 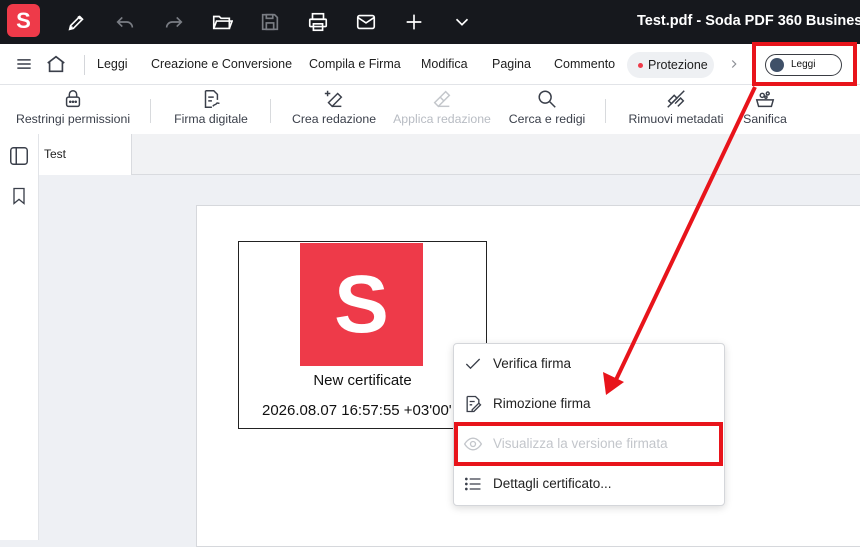 What do you see at coordinates (676, 110) in the screenshot?
I see `remove-metadata-button: Rimuovi metadati` at bounding box center [676, 110].